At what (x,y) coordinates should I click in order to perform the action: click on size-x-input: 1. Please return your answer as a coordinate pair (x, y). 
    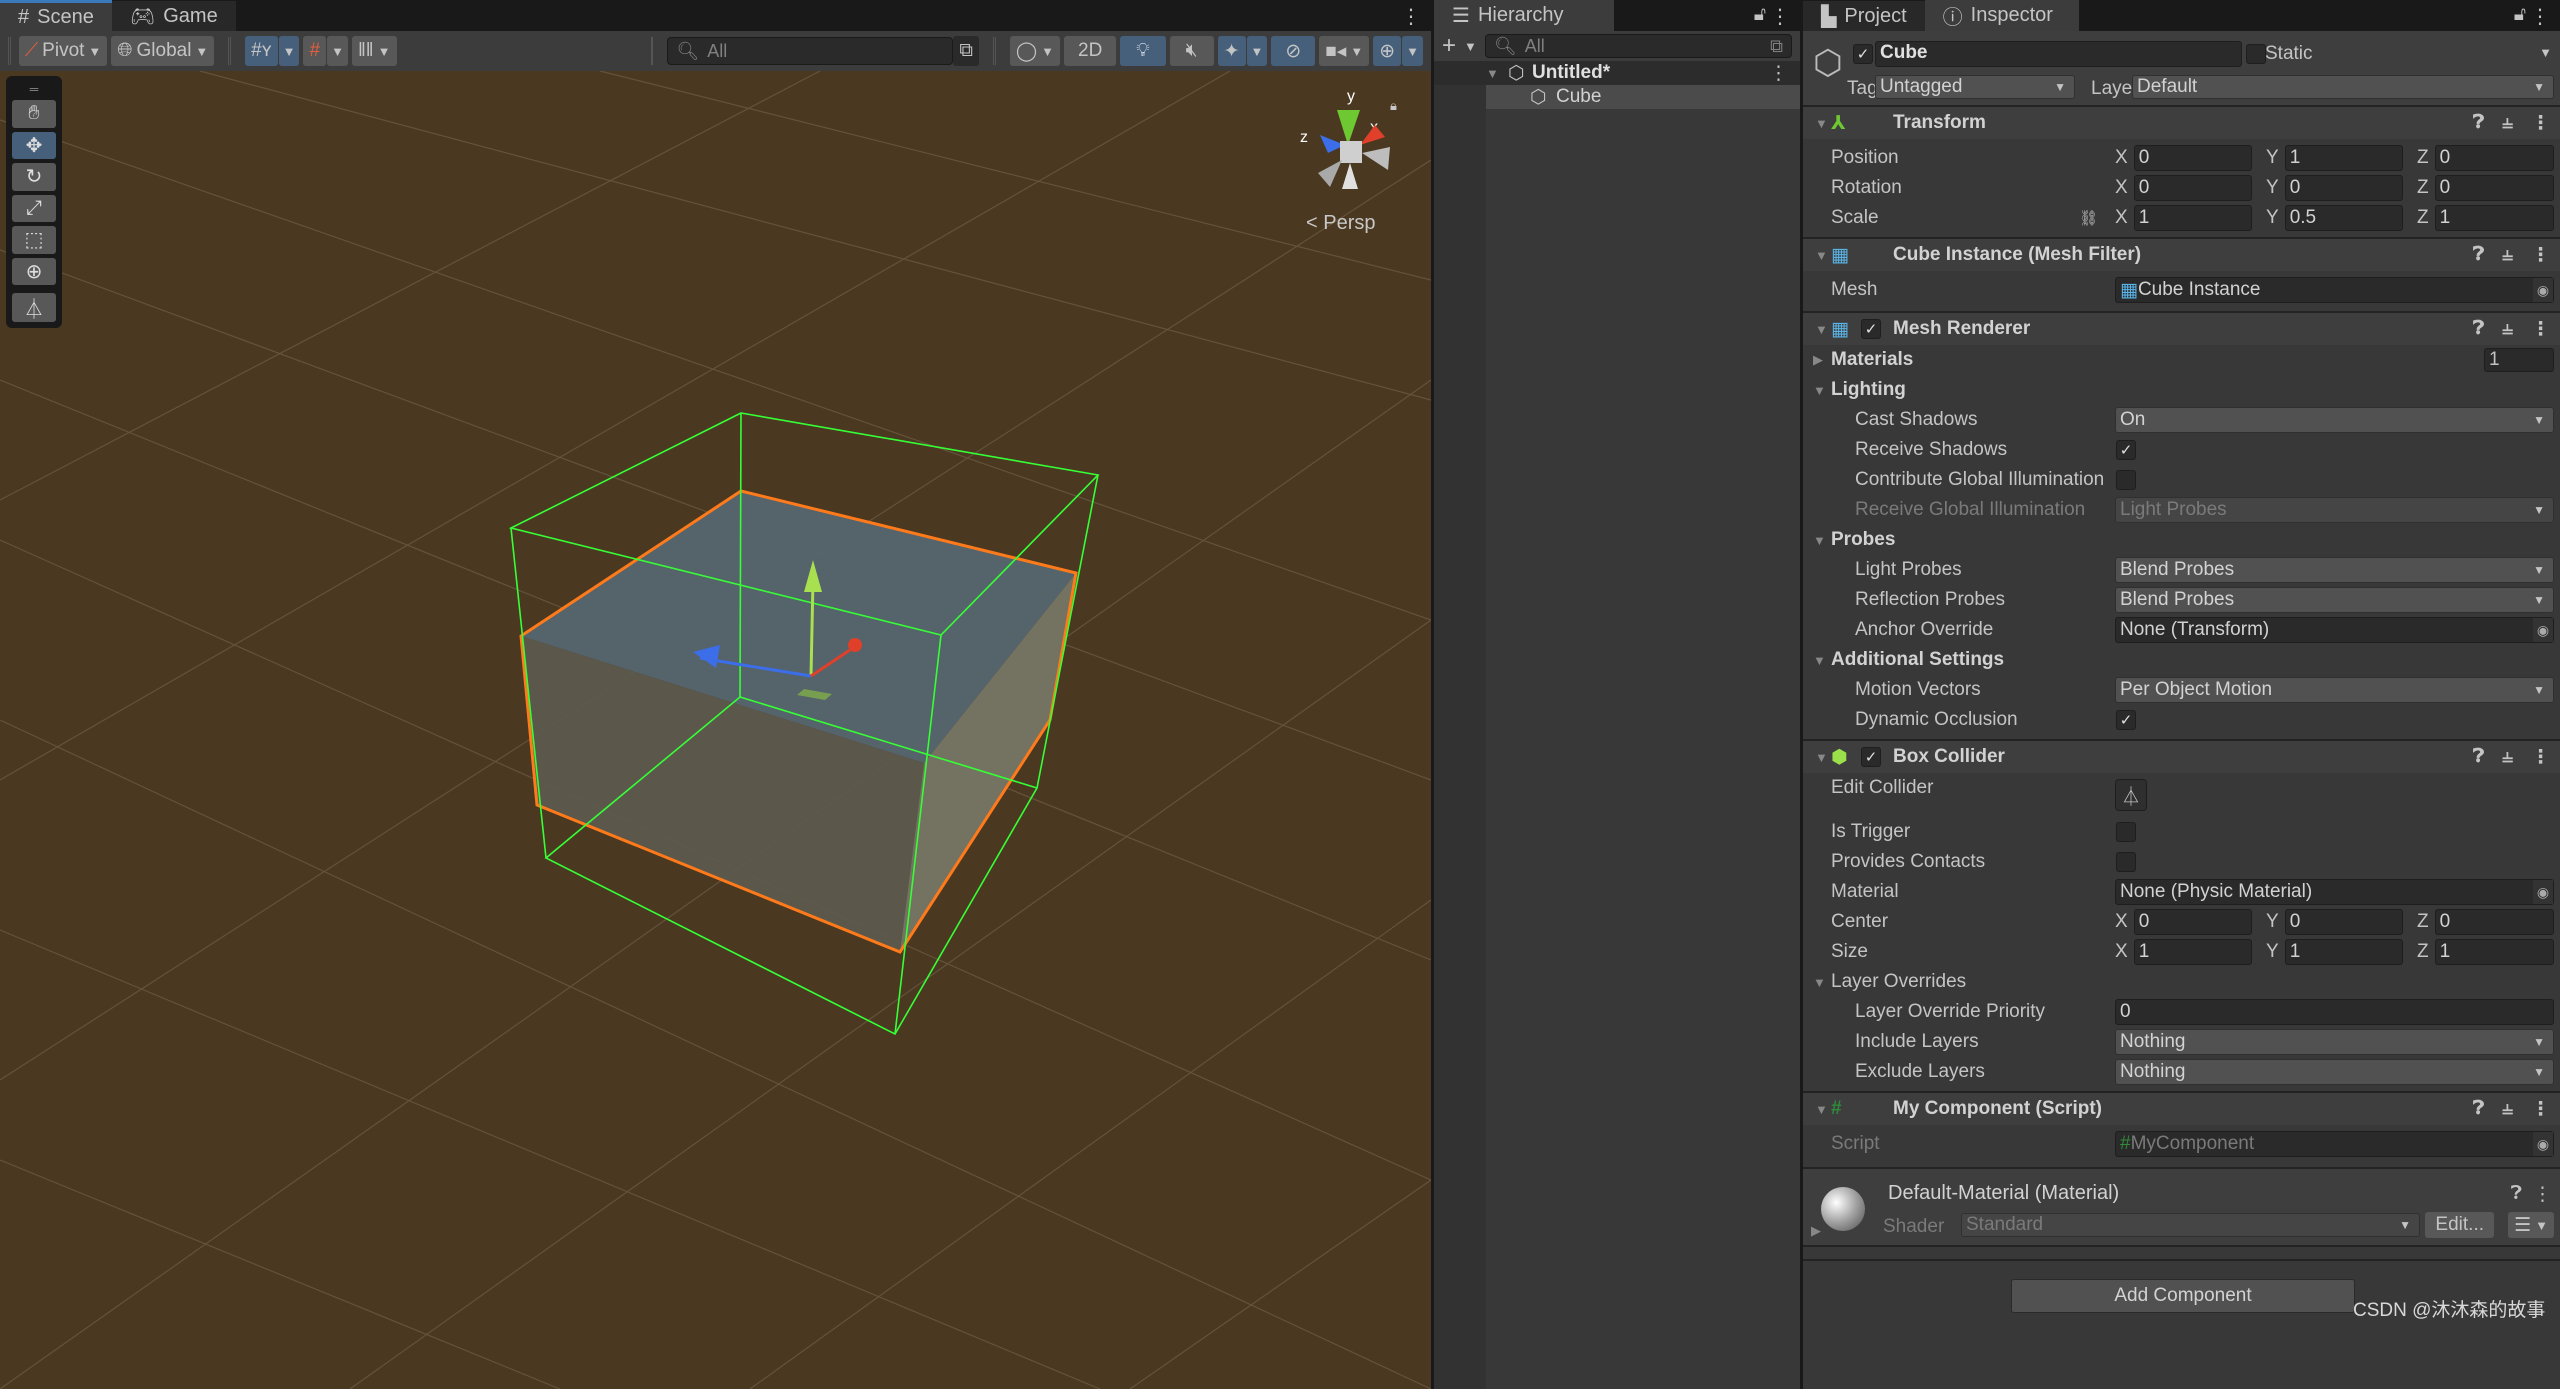
    Looking at the image, I should click on (2192, 952).